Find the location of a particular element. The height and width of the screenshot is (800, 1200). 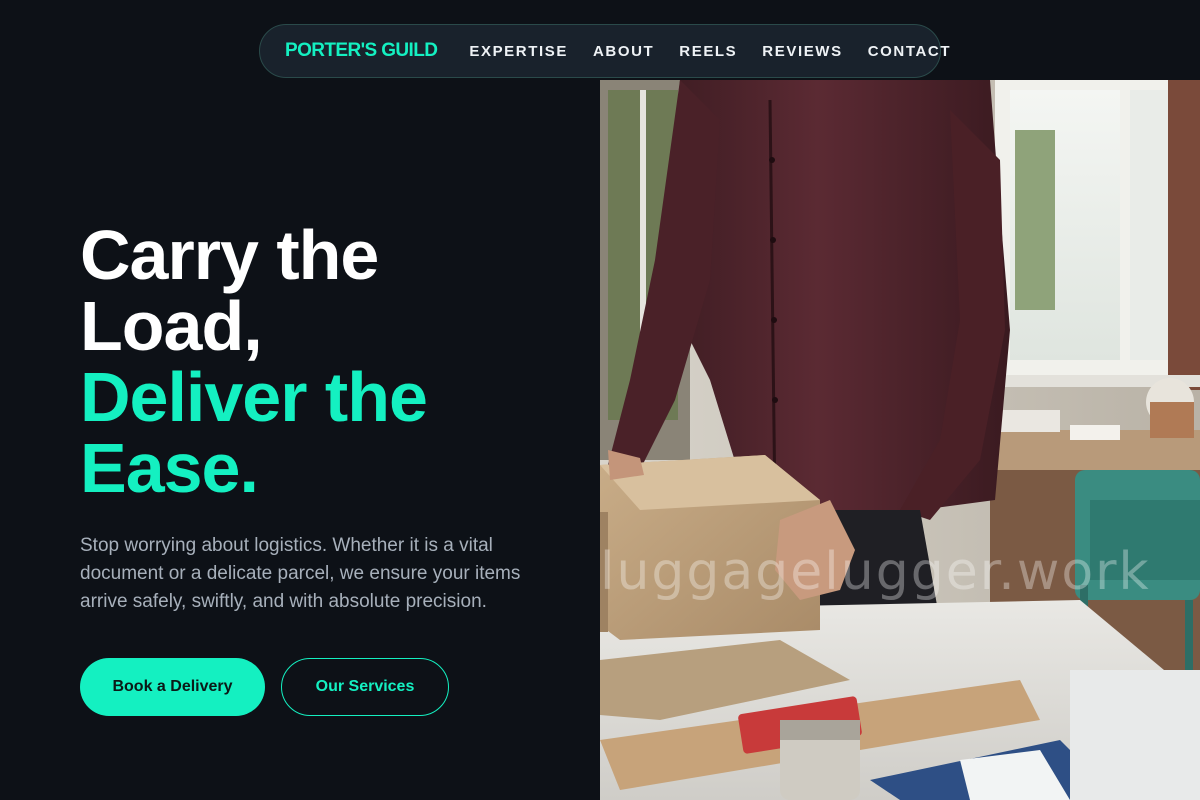

nav-link-reviews: REVIEWS is located at coordinates (802, 51).